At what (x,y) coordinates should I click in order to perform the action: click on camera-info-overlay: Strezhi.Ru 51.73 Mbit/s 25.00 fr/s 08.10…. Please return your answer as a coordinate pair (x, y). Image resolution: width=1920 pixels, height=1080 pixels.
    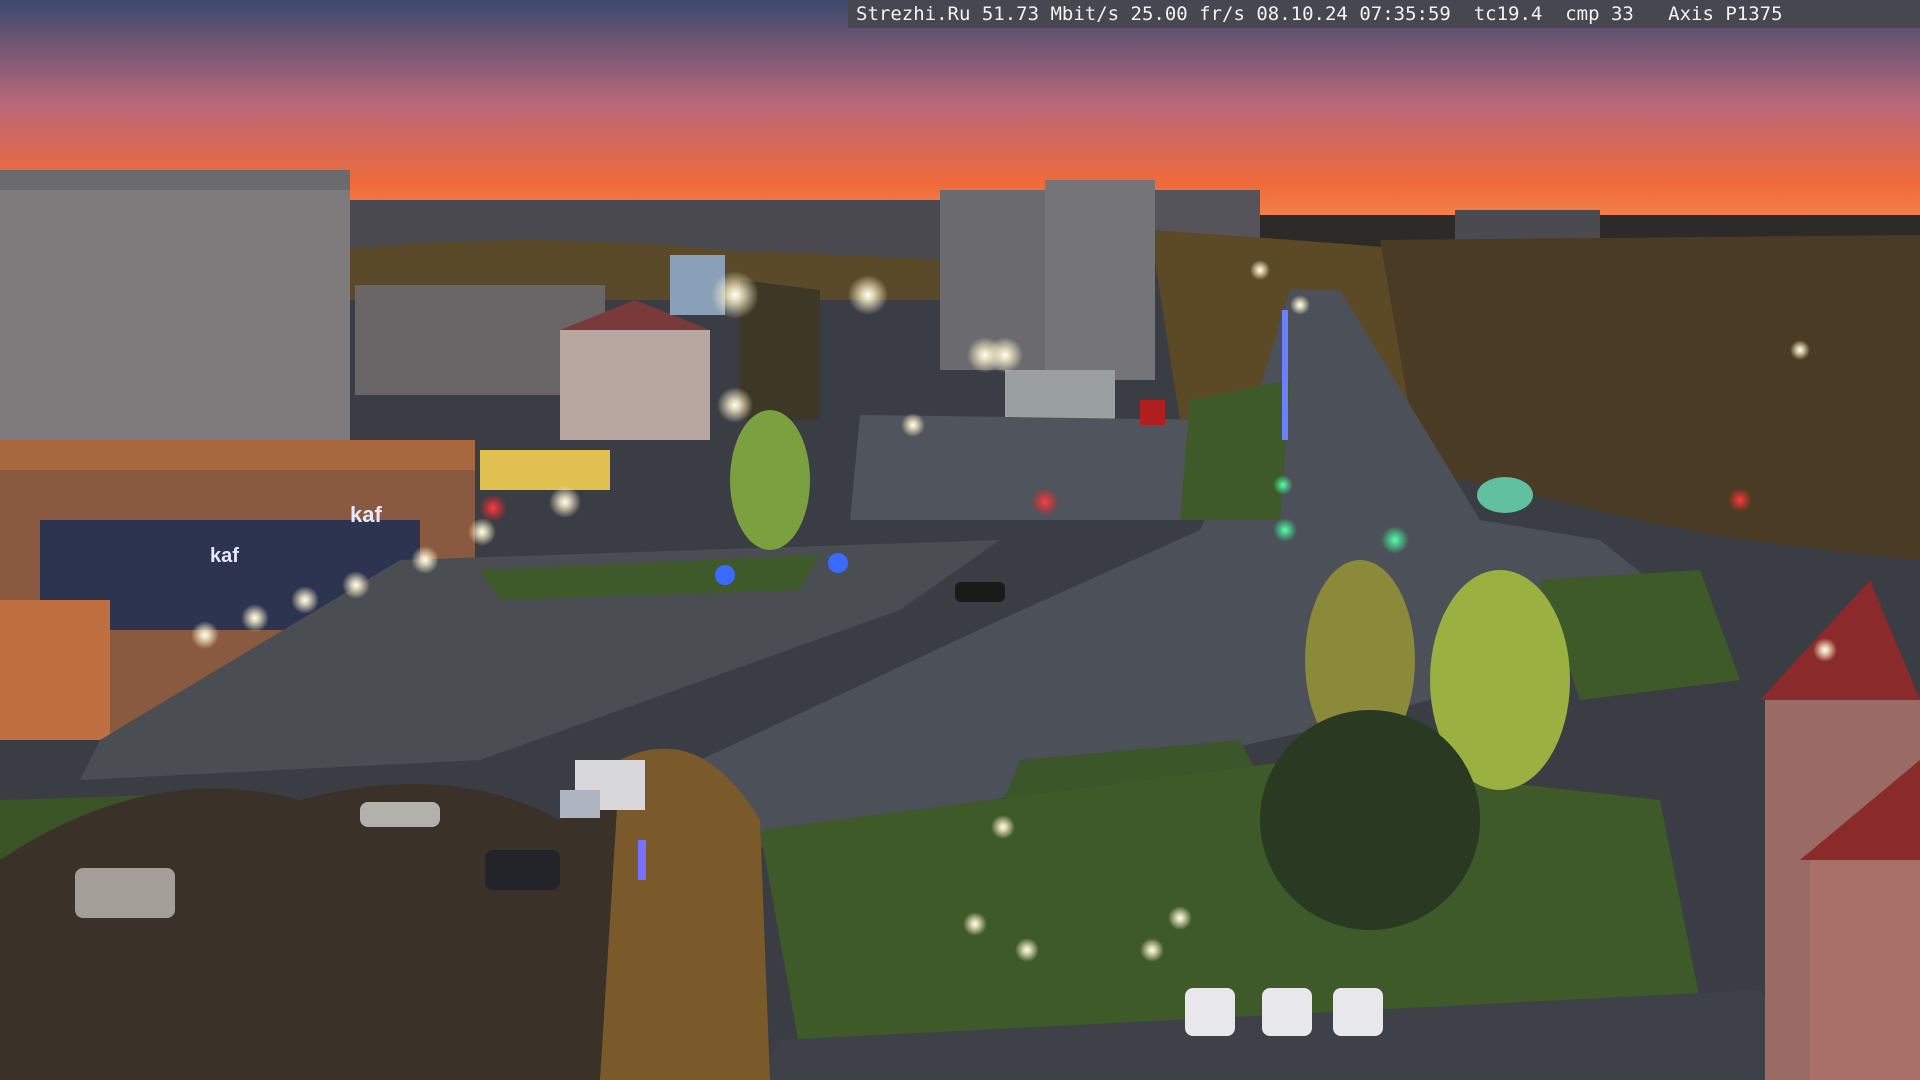
    Looking at the image, I should click on (1384, 14).